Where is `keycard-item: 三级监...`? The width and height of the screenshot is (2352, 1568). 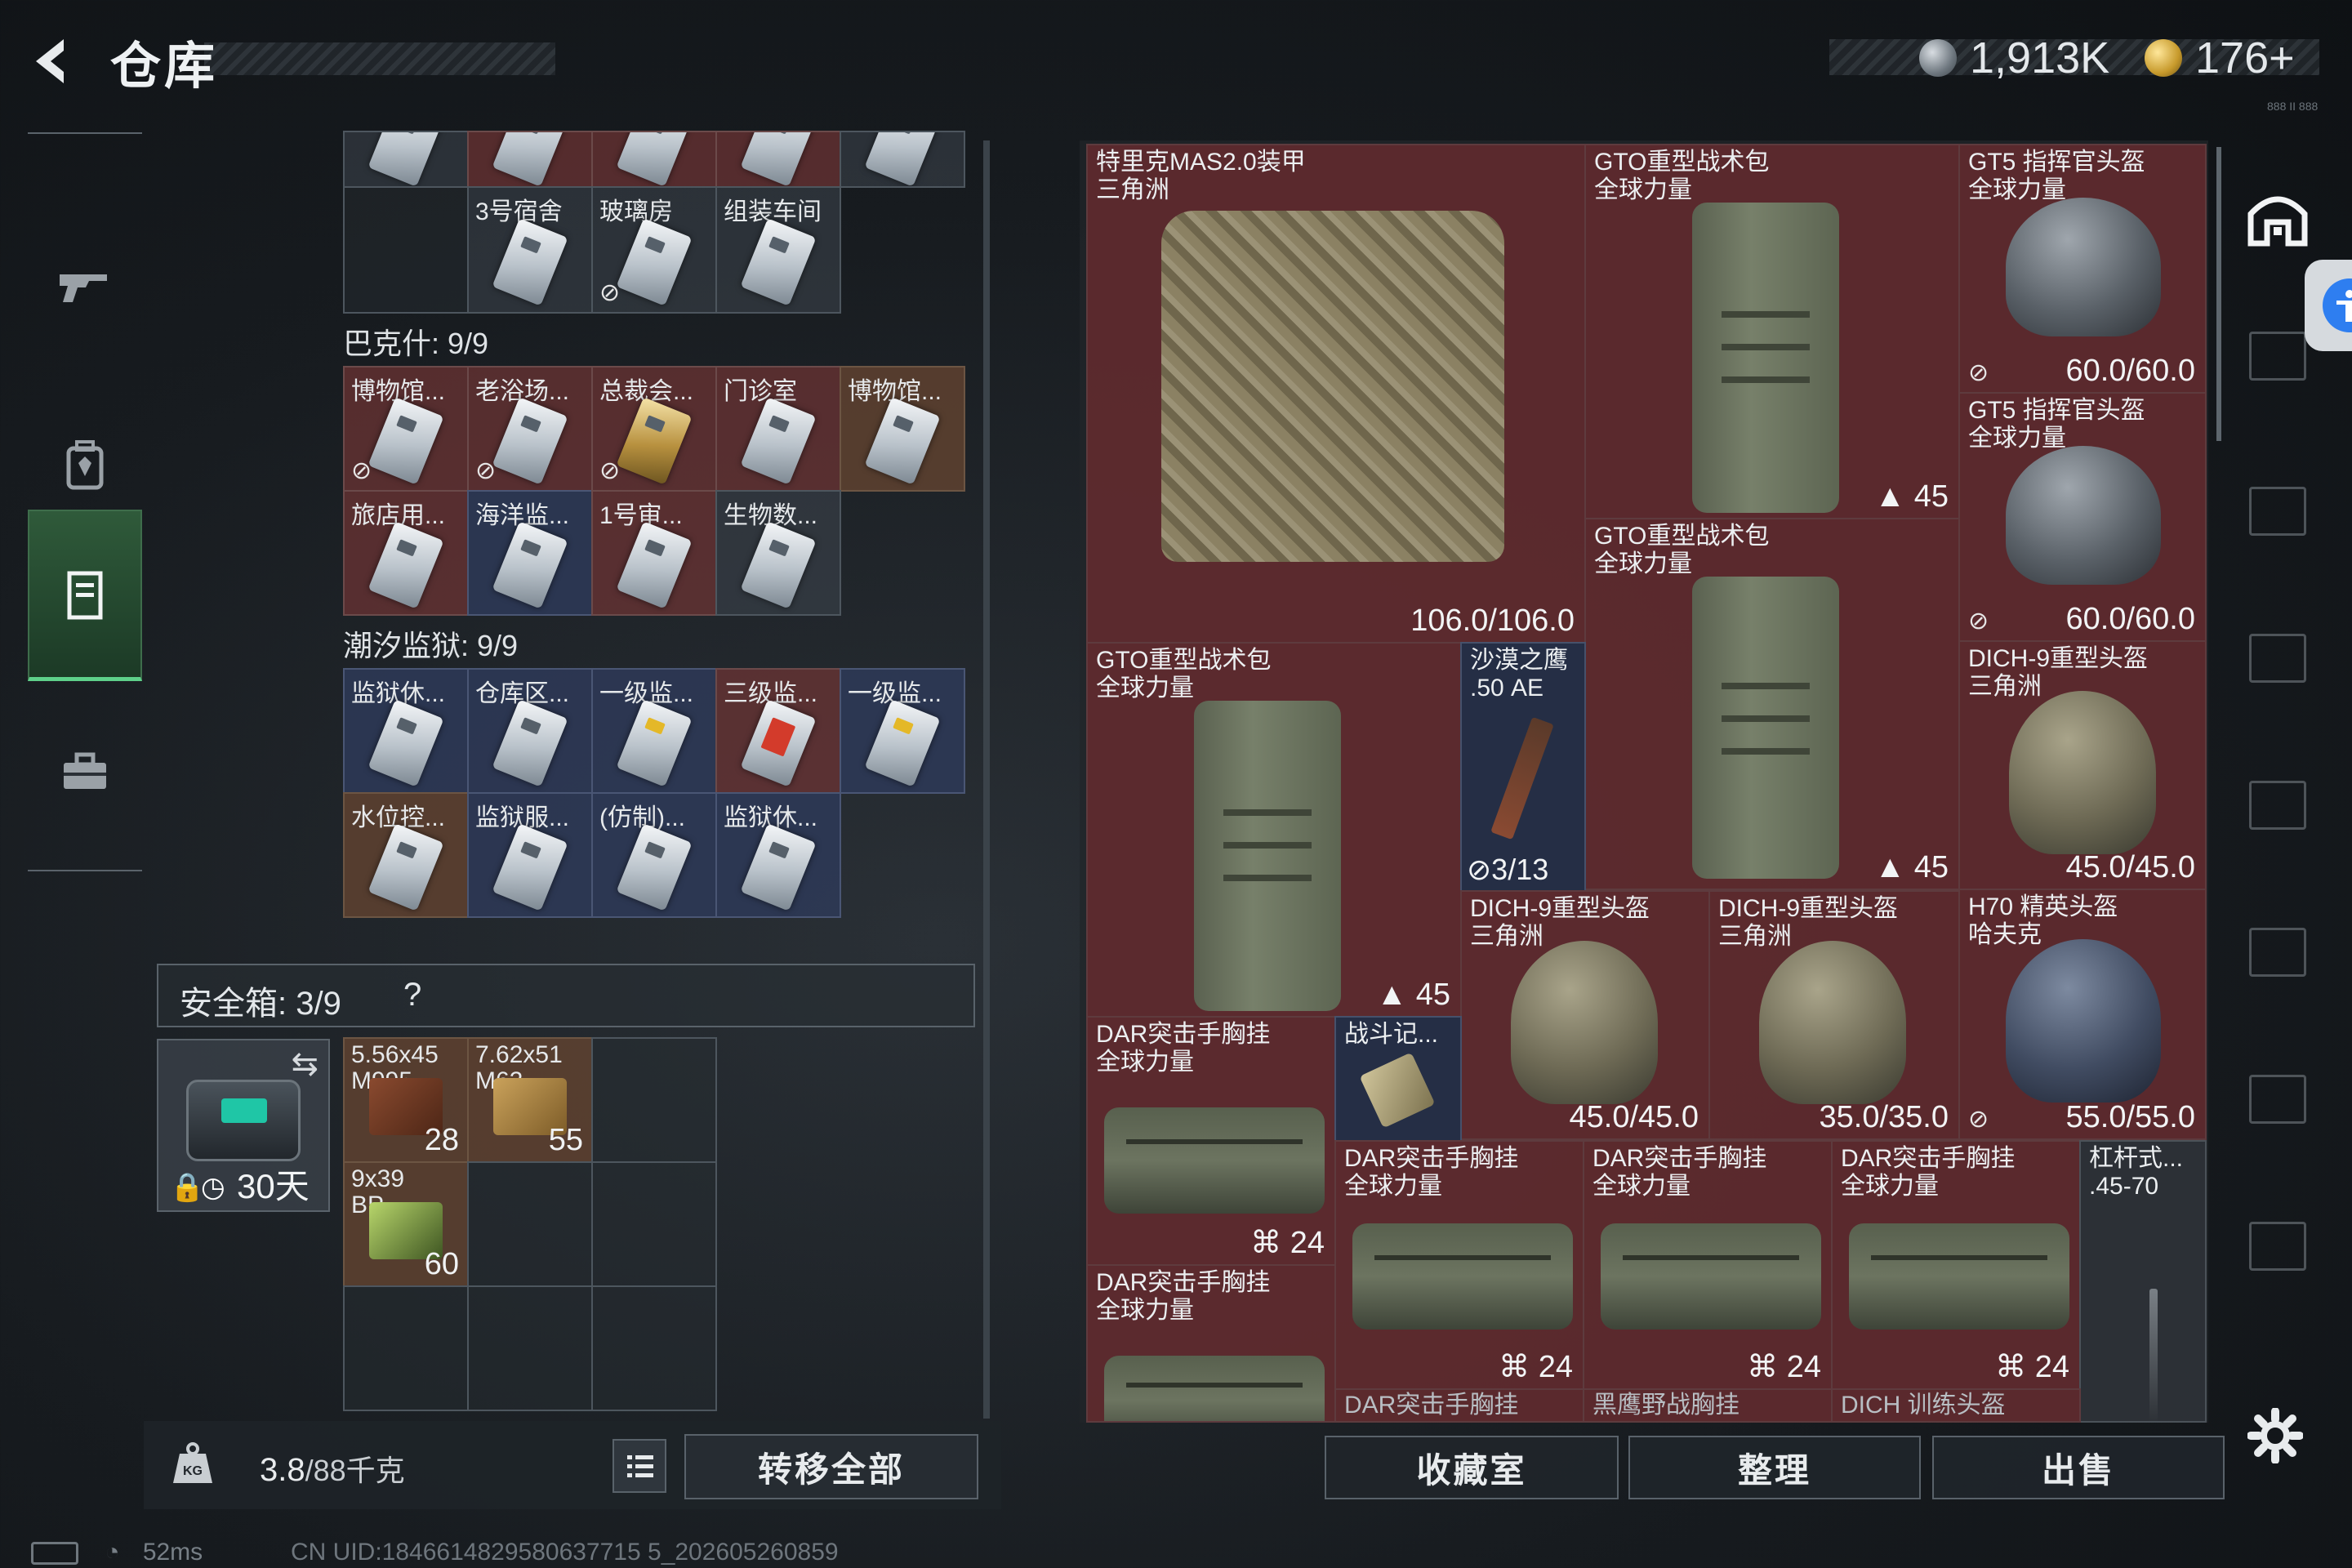
keycard-item: 三级监... is located at coordinates (778, 731).